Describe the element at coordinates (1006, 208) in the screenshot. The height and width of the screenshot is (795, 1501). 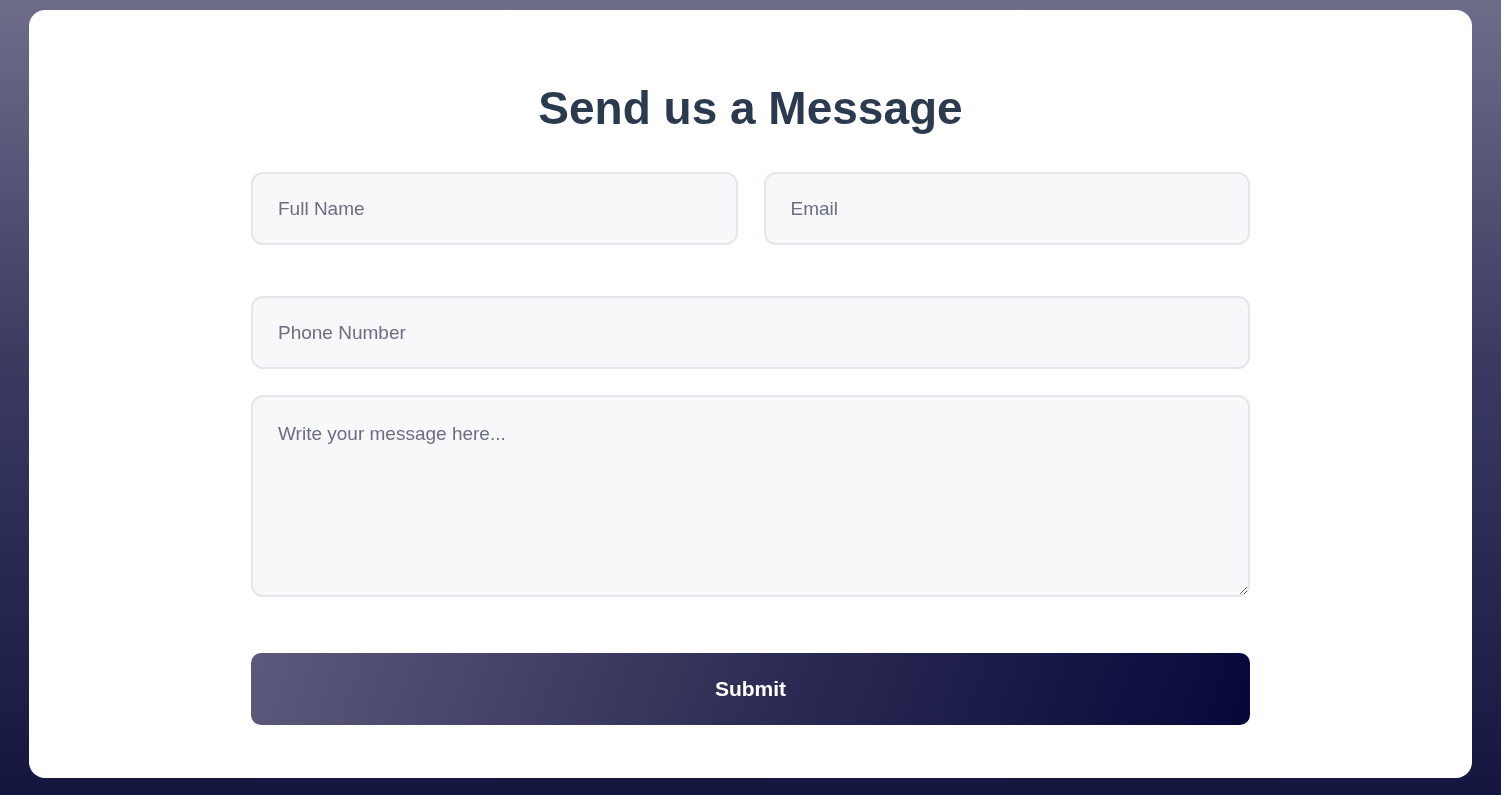
I see `email-field: Email` at that location.